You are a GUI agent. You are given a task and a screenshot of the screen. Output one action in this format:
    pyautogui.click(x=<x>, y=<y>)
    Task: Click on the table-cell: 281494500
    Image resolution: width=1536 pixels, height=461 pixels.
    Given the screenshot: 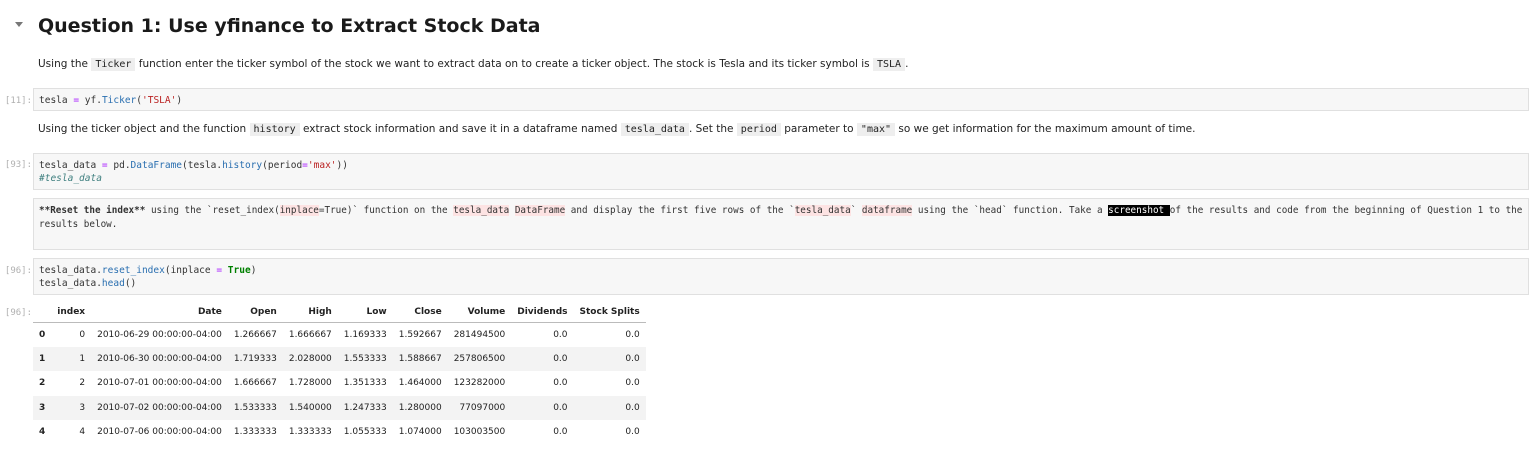 What is the action you would take?
    pyautogui.click(x=479, y=334)
    